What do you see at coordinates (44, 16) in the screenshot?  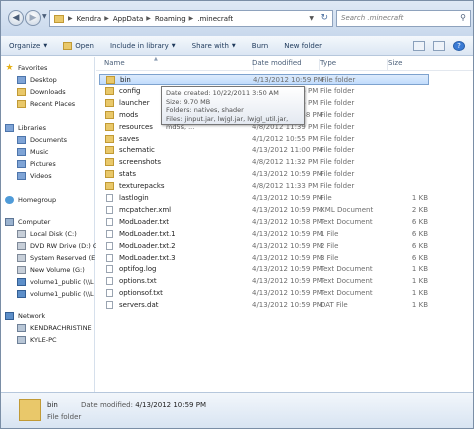 I see `recent-pages-dropdown: ▼` at bounding box center [44, 16].